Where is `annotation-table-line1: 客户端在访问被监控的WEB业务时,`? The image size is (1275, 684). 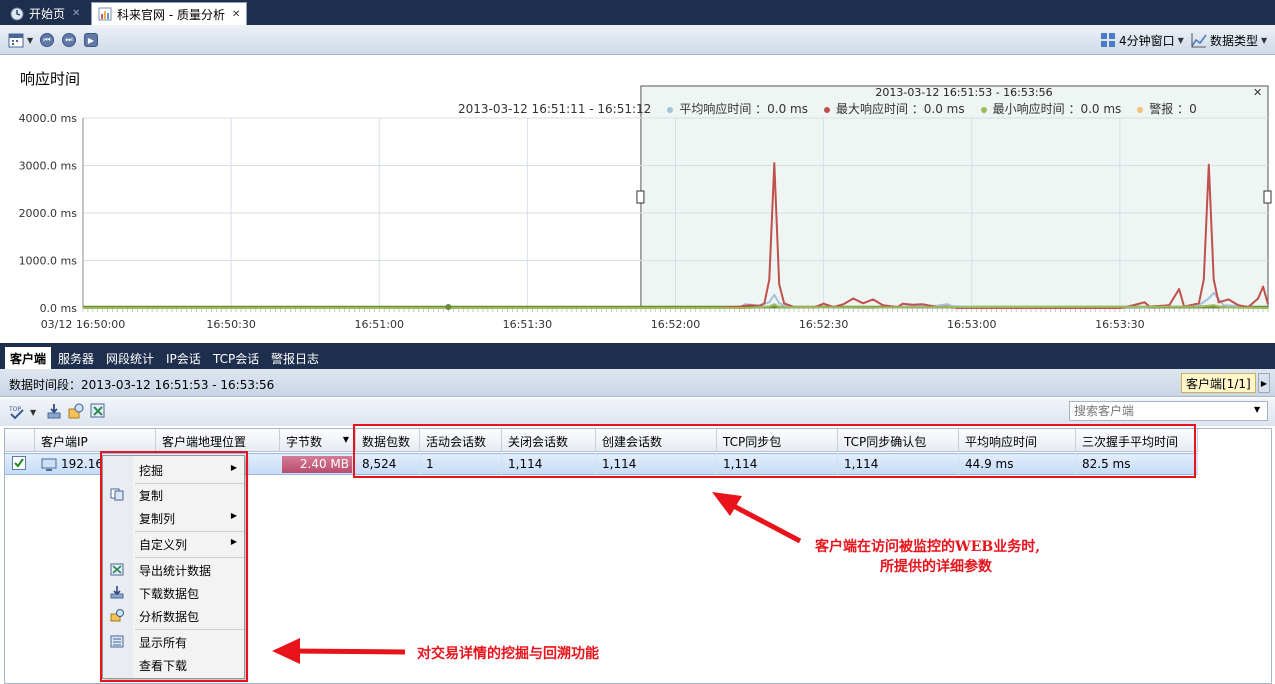 annotation-table-line1: 客户端在访问被监控的WEB业务时, is located at coordinates (928, 547).